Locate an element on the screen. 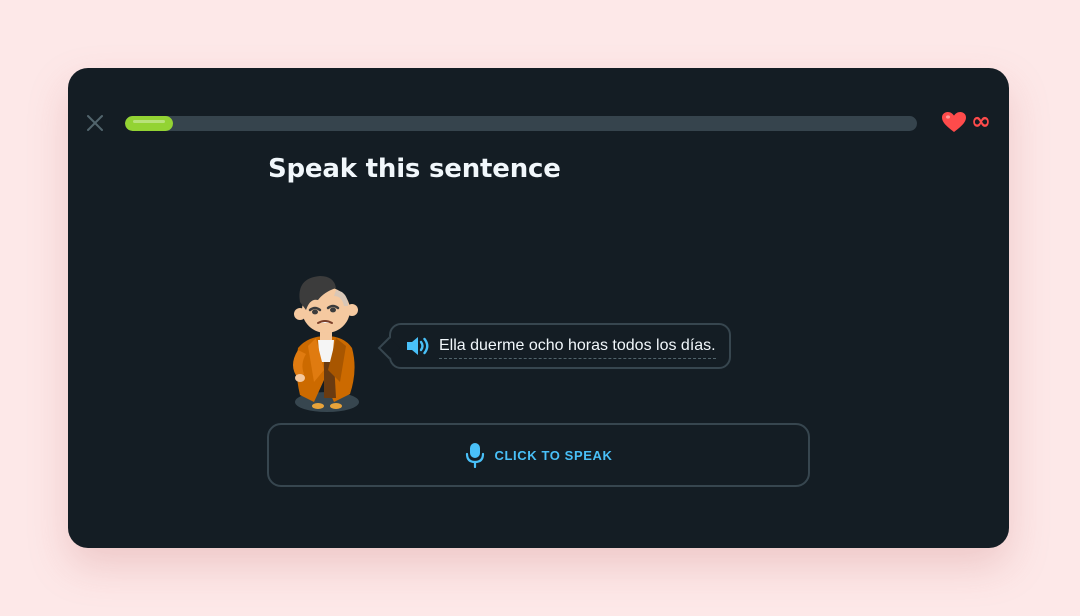  page-title: Speak this sentence is located at coordinates (414, 169).